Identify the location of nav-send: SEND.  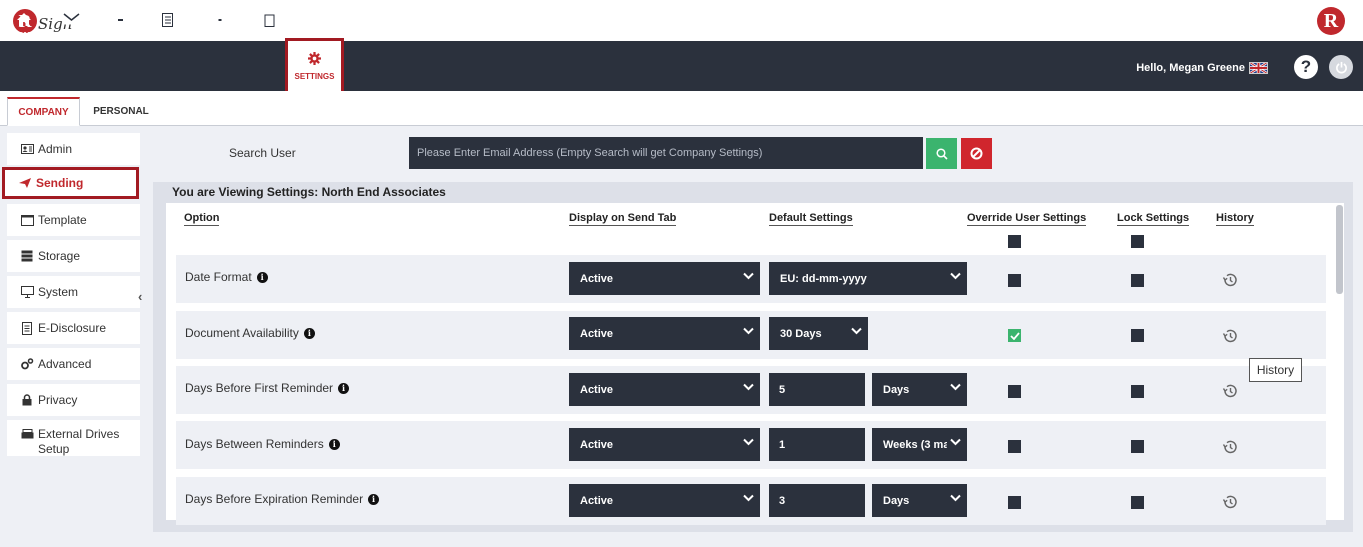
(72, 26).